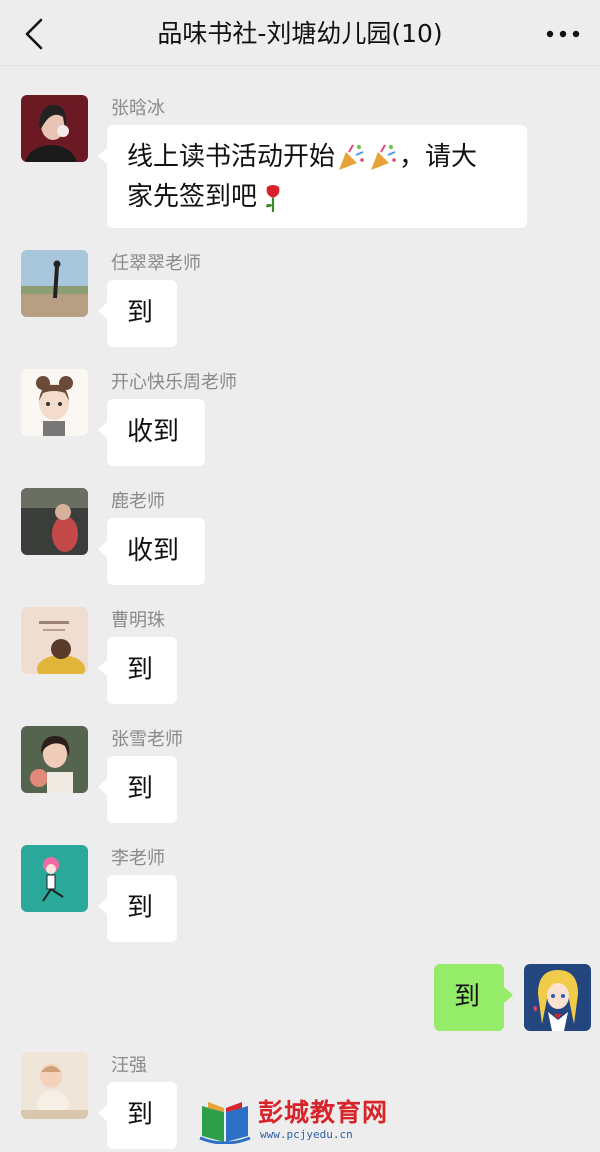 This screenshot has width=600, height=1152. Describe the element at coordinates (300, 895) in the screenshot. I see `message-row: 李老师 到` at that location.